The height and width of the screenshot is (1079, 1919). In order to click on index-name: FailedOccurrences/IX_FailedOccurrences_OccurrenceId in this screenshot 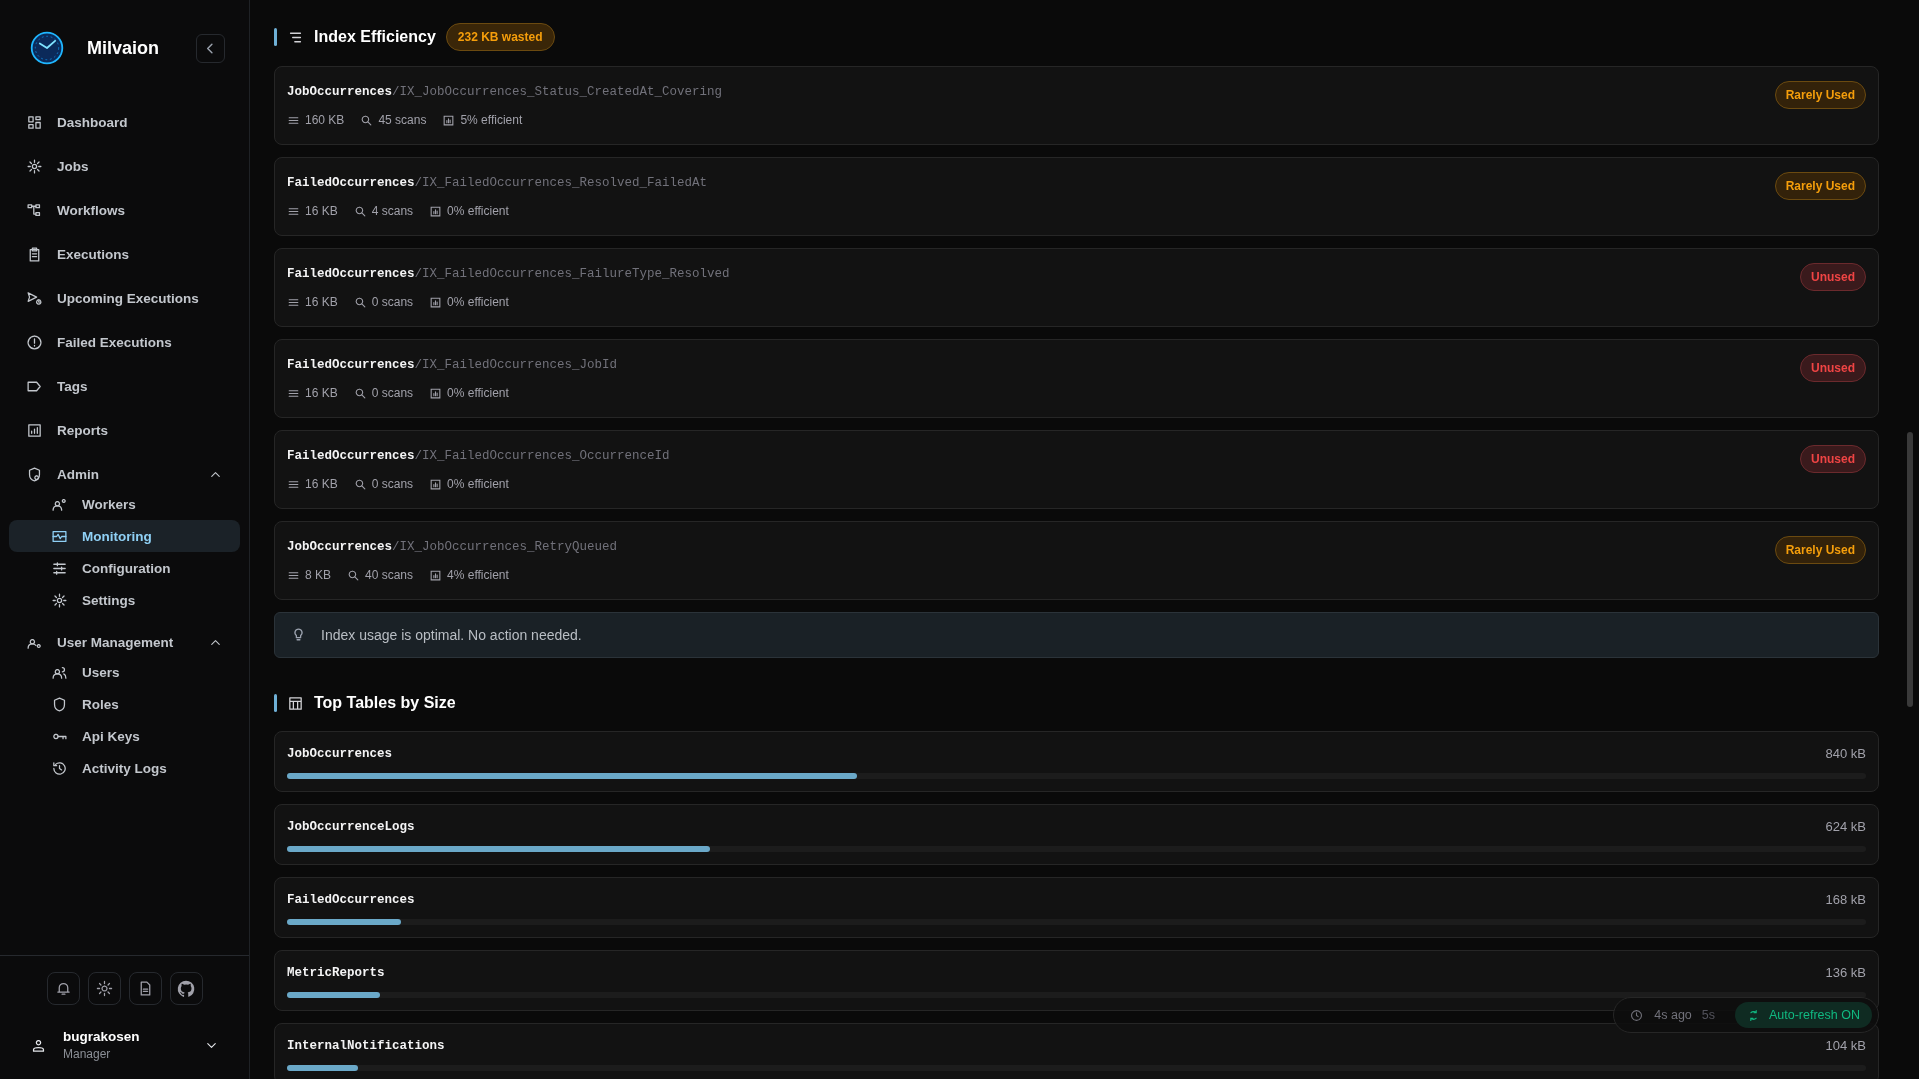, I will do `click(479, 456)`.